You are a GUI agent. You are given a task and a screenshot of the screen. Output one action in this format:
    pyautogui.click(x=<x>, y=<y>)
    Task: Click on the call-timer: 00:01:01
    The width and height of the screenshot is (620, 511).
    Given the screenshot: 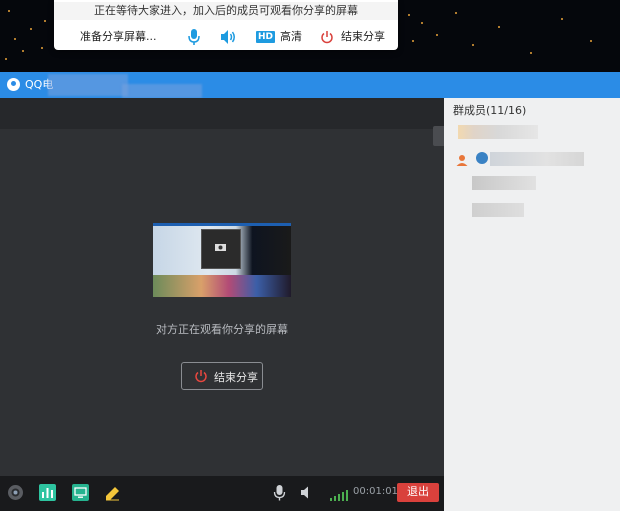 What is the action you would take?
    pyautogui.click(x=375, y=491)
    